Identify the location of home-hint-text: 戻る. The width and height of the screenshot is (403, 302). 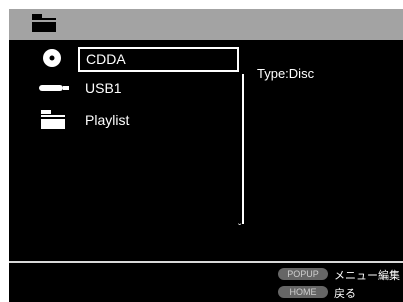
(345, 294).